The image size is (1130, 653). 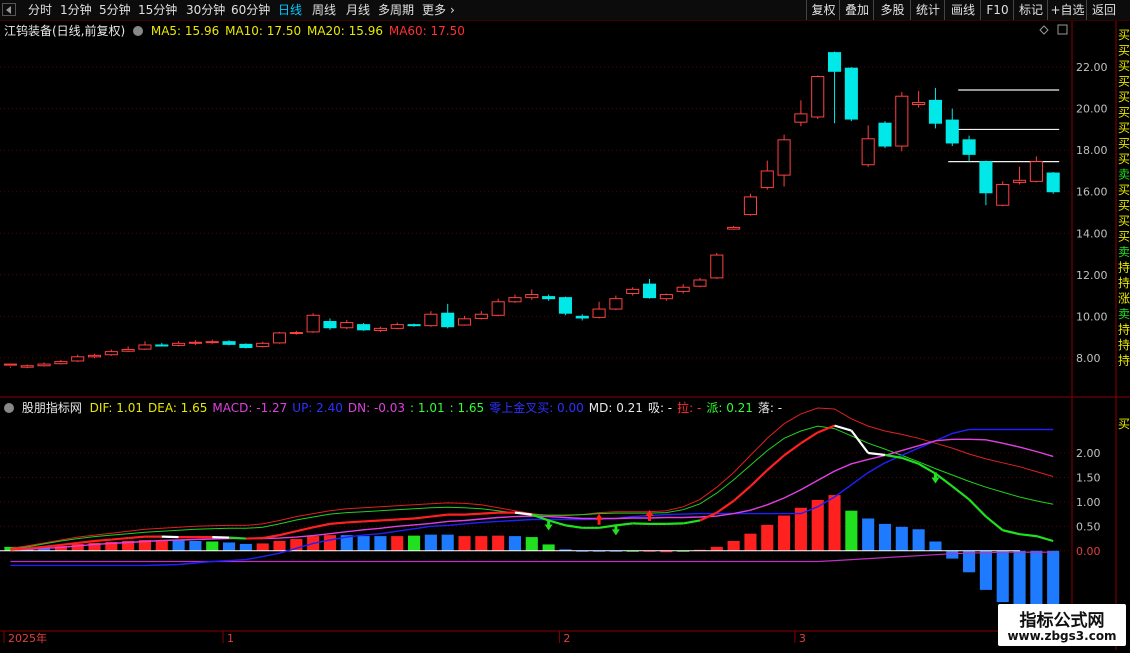 What do you see at coordinates (823, 10) in the screenshot?
I see `toolbar-button-0: 复权` at bounding box center [823, 10].